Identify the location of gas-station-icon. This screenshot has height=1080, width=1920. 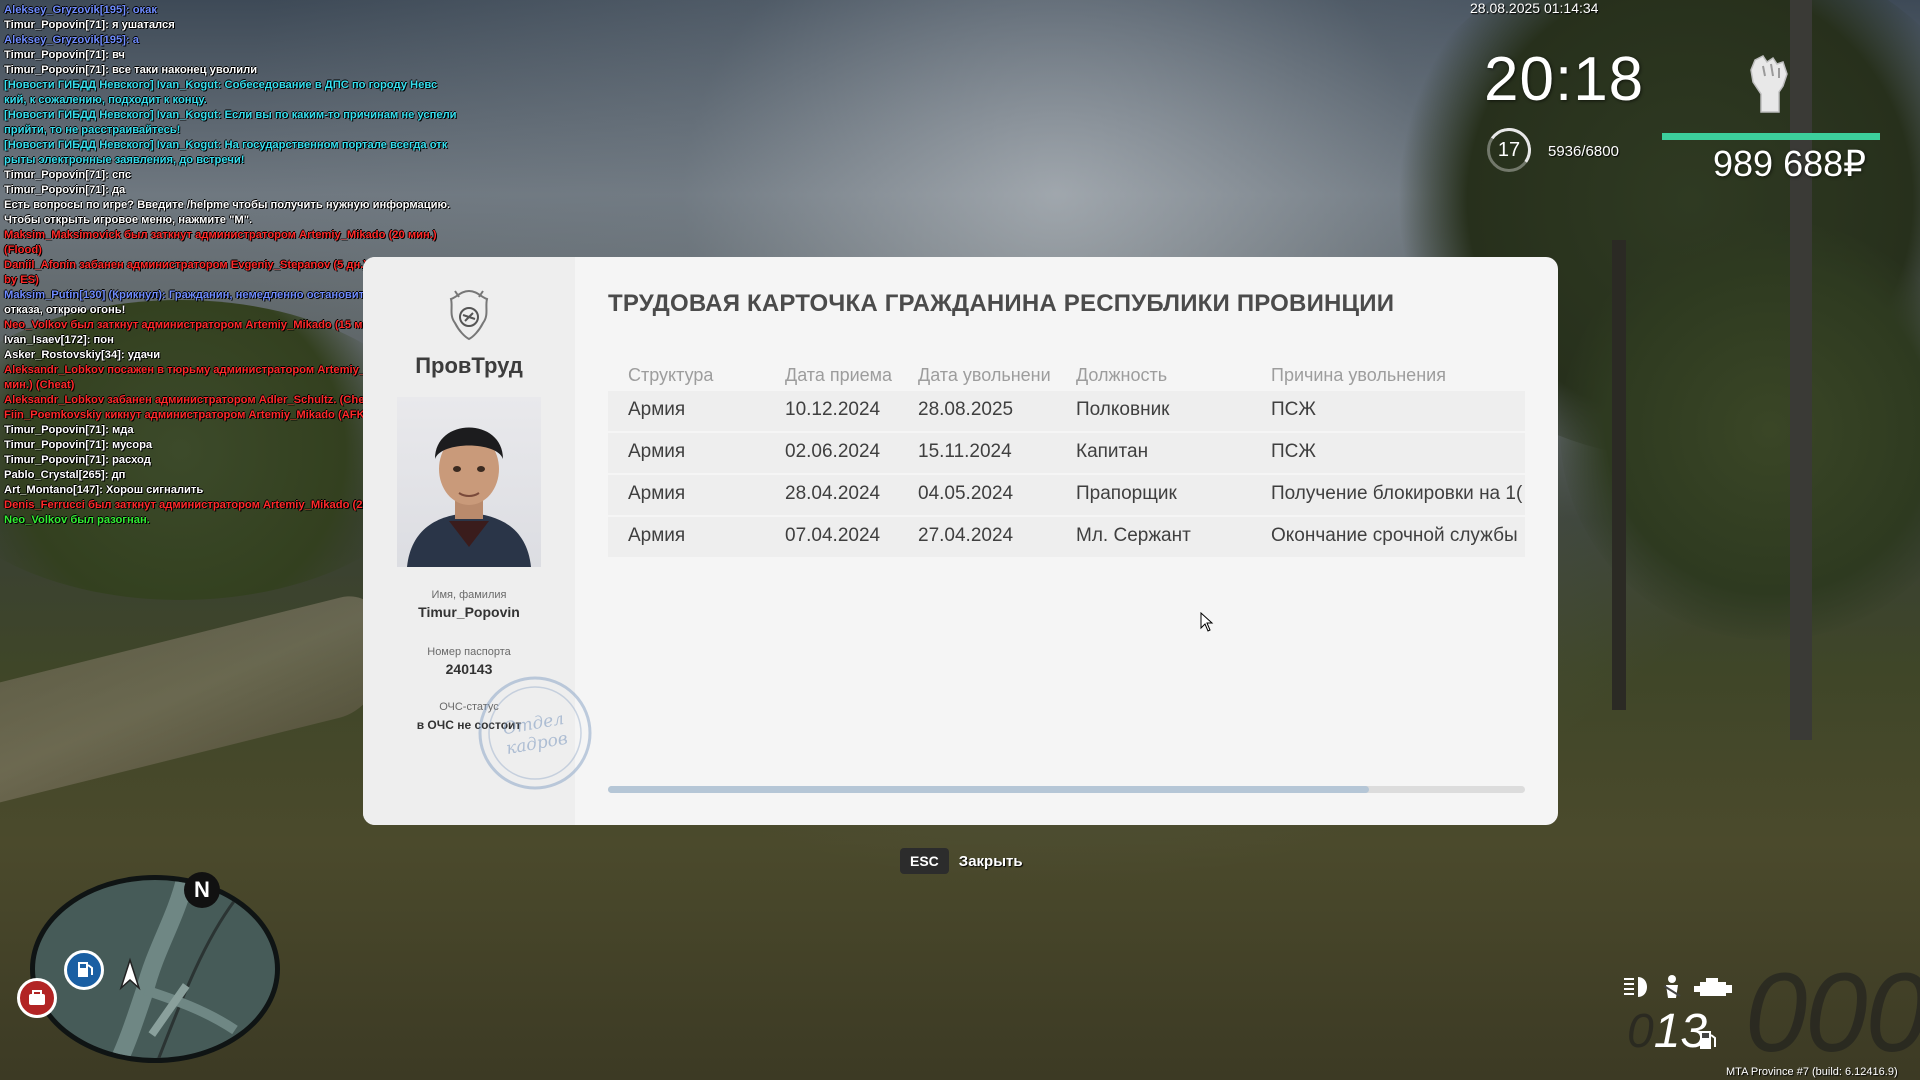
(84, 970).